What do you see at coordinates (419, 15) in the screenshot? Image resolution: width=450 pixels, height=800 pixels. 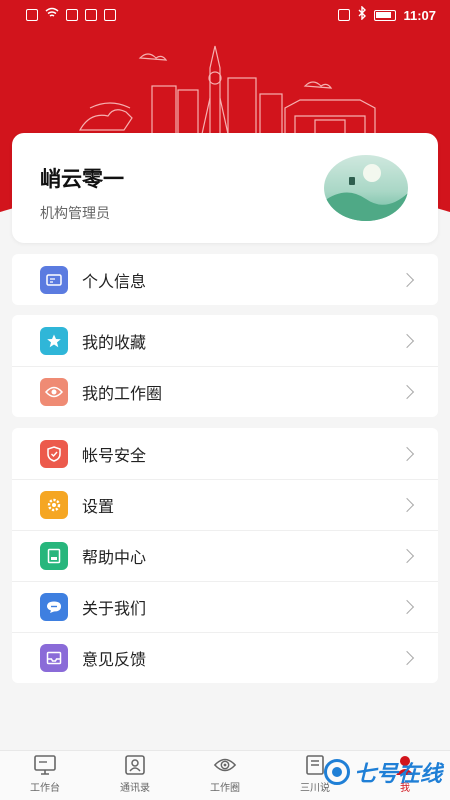 I see `status-time: 11:07` at bounding box center [419, 15].